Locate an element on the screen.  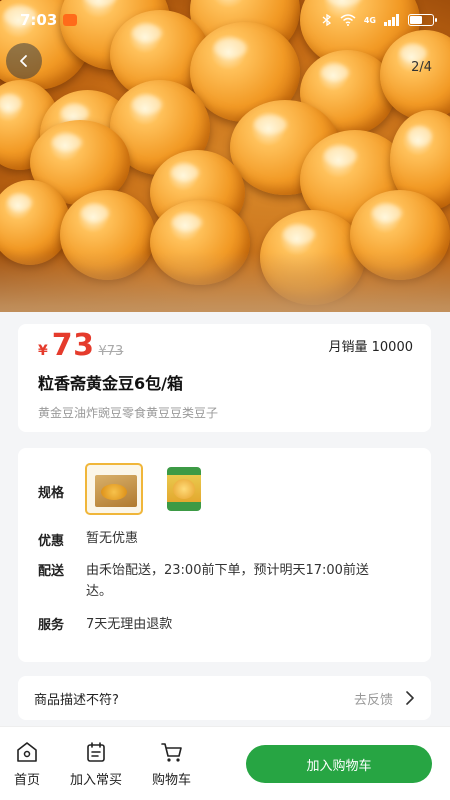
delivery-label: 配送 is located at coordinates (51, 571).